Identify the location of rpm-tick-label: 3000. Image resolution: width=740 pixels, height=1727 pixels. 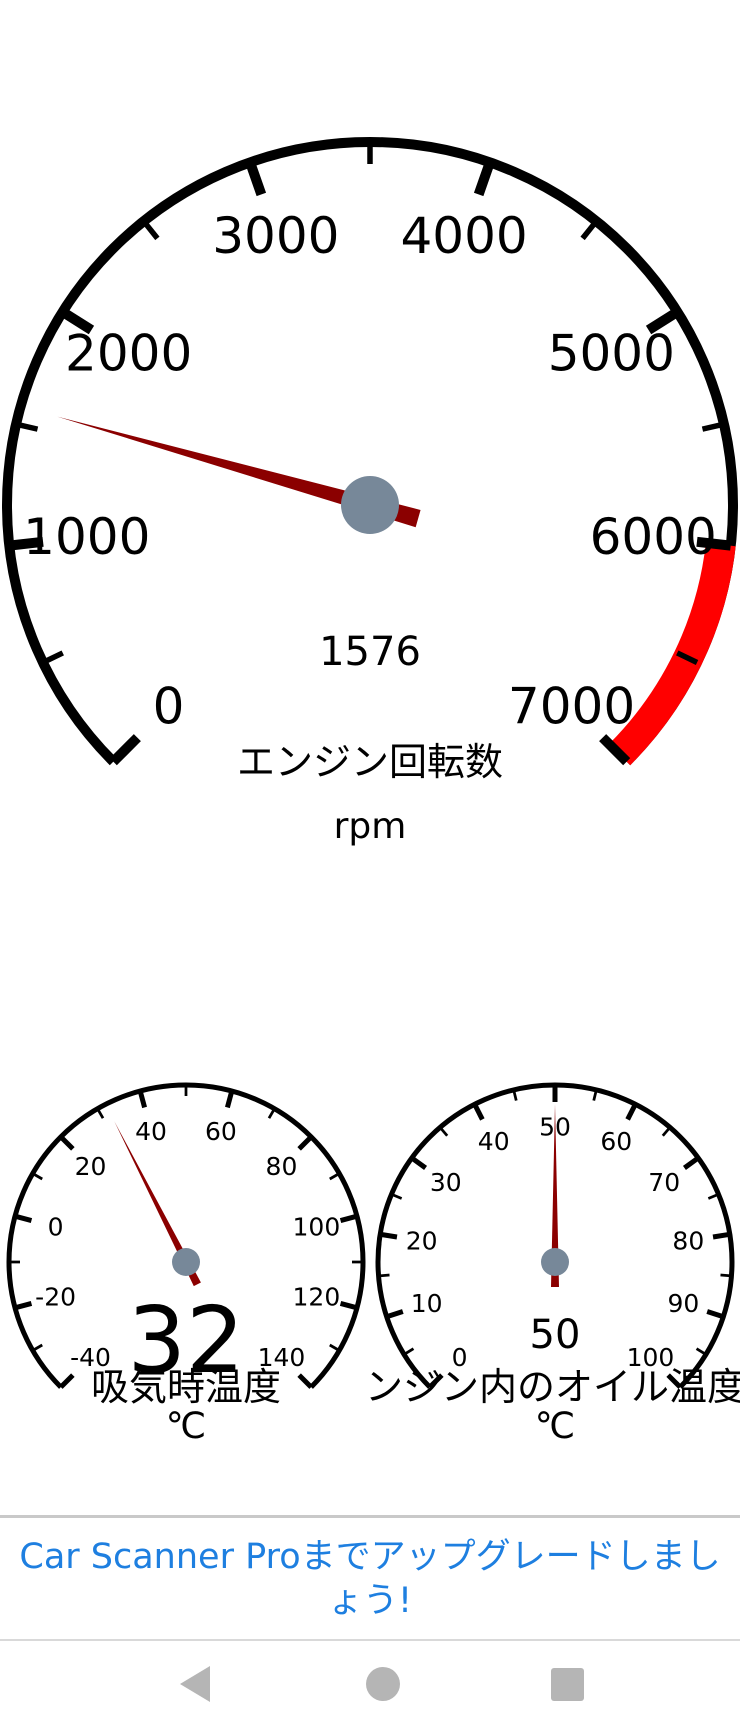
(275, 236).